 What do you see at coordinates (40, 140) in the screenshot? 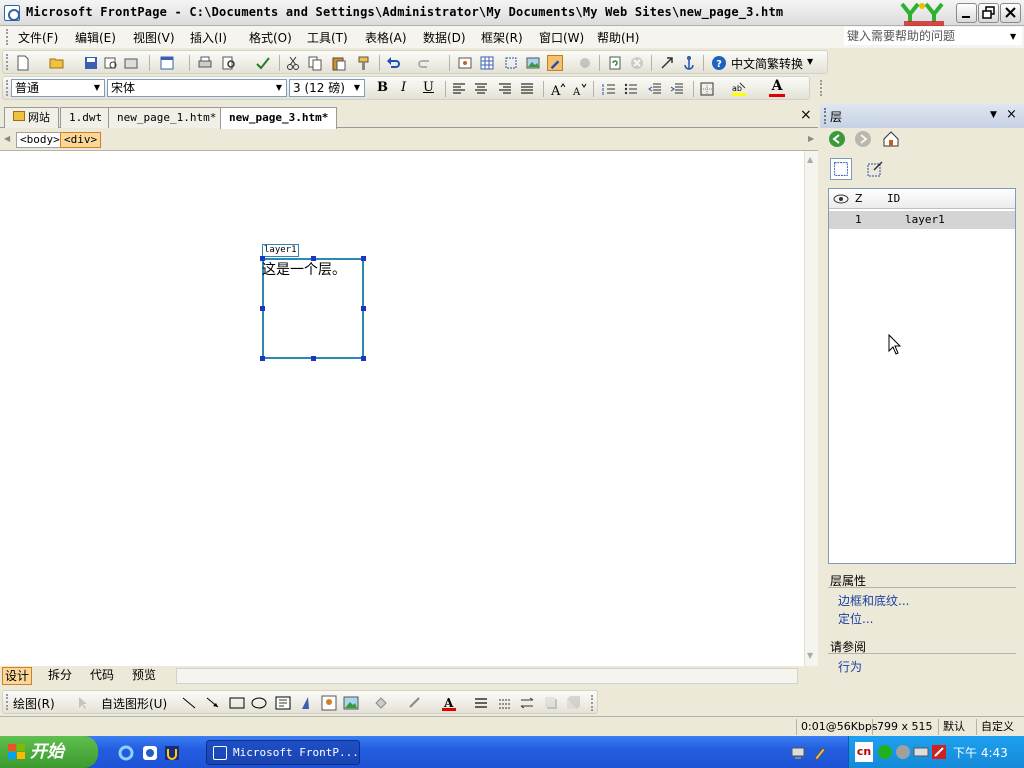
I see `tag-body: <body>` at bounding box center [40, 140].